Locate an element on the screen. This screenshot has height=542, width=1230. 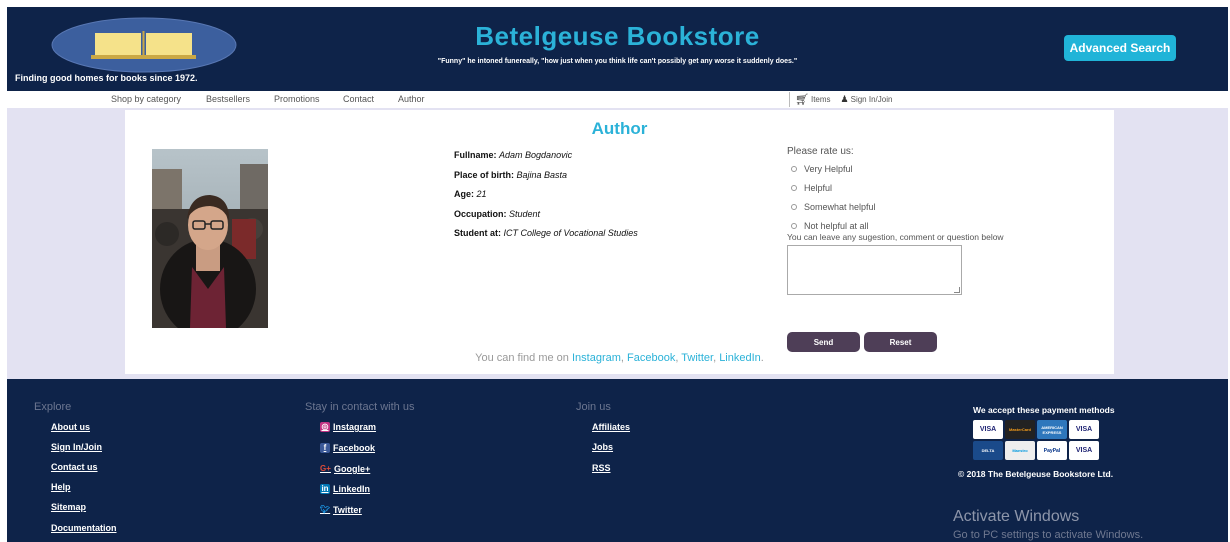
footer-join-title: Join us is located at coordinates (593, 407).